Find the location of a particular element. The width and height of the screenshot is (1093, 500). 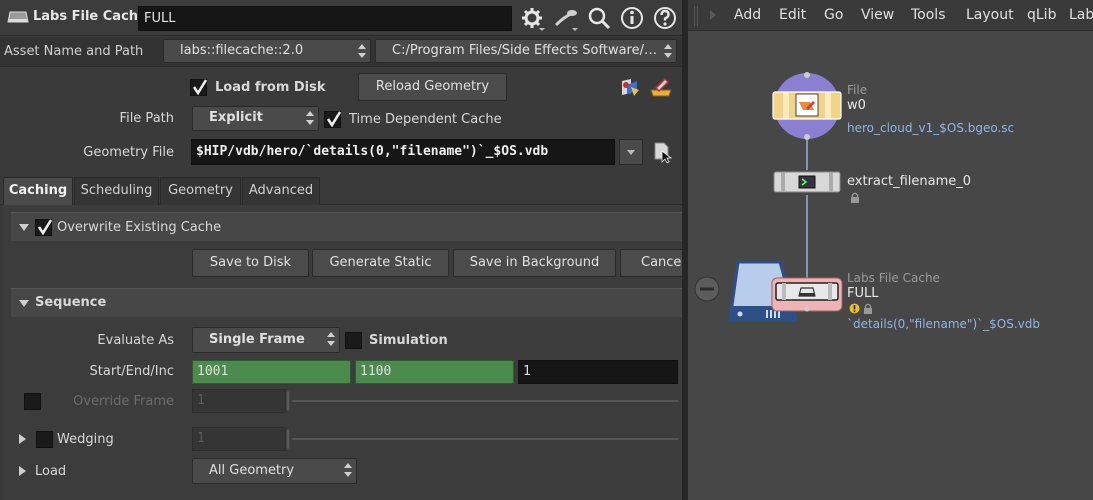

warning-icon is located at coordinates (854, 308).